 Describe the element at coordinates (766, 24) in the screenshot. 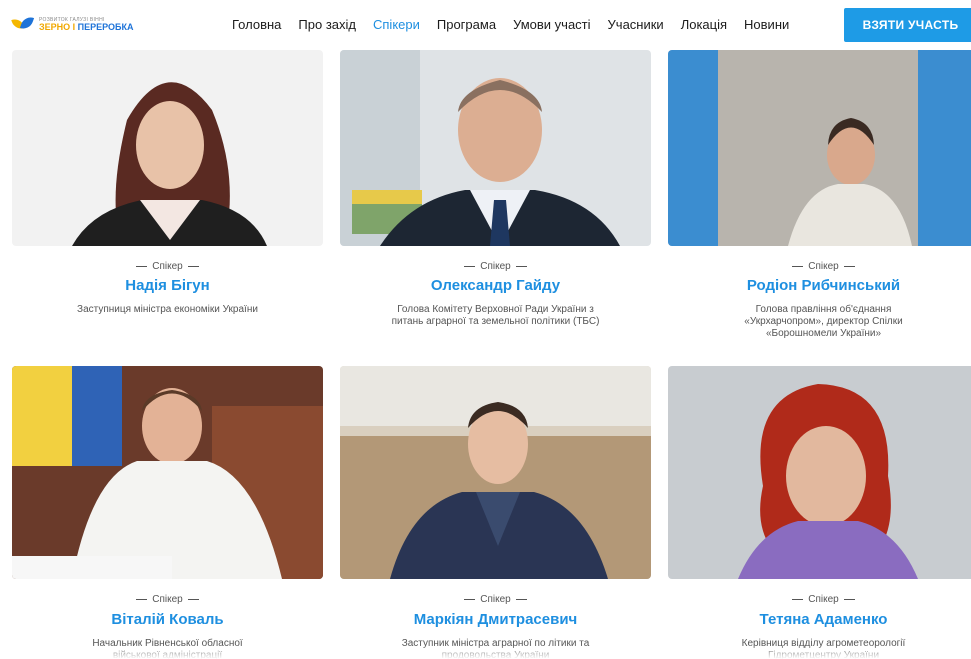

I see `nav-news: Новини` at that location.